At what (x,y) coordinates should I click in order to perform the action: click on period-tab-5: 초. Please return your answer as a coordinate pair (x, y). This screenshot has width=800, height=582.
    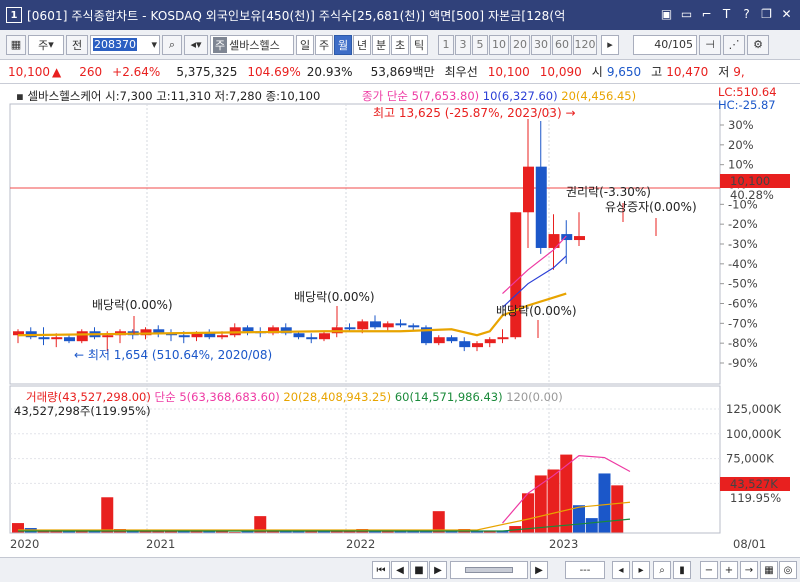
    Looking at the image, I should click on (400, 44).